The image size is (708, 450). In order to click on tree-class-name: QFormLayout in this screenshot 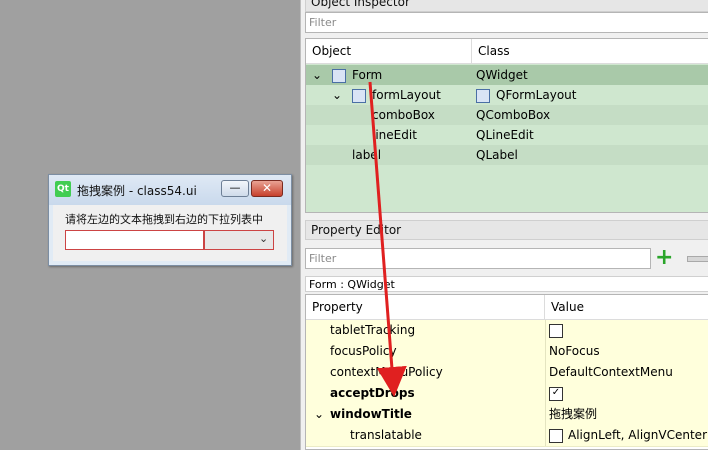, I will do `click(536, 95)`.